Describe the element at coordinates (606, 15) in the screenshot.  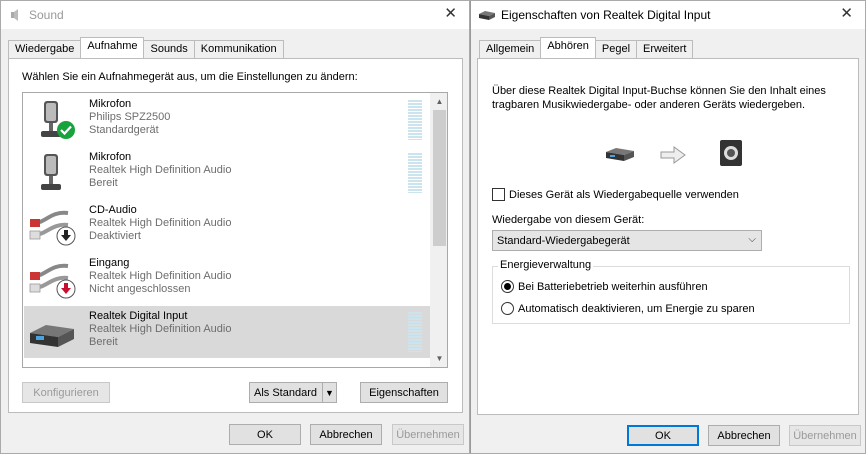
I see `properties-window-title: Eigenschaften von Realtek Digital Input` at that location.